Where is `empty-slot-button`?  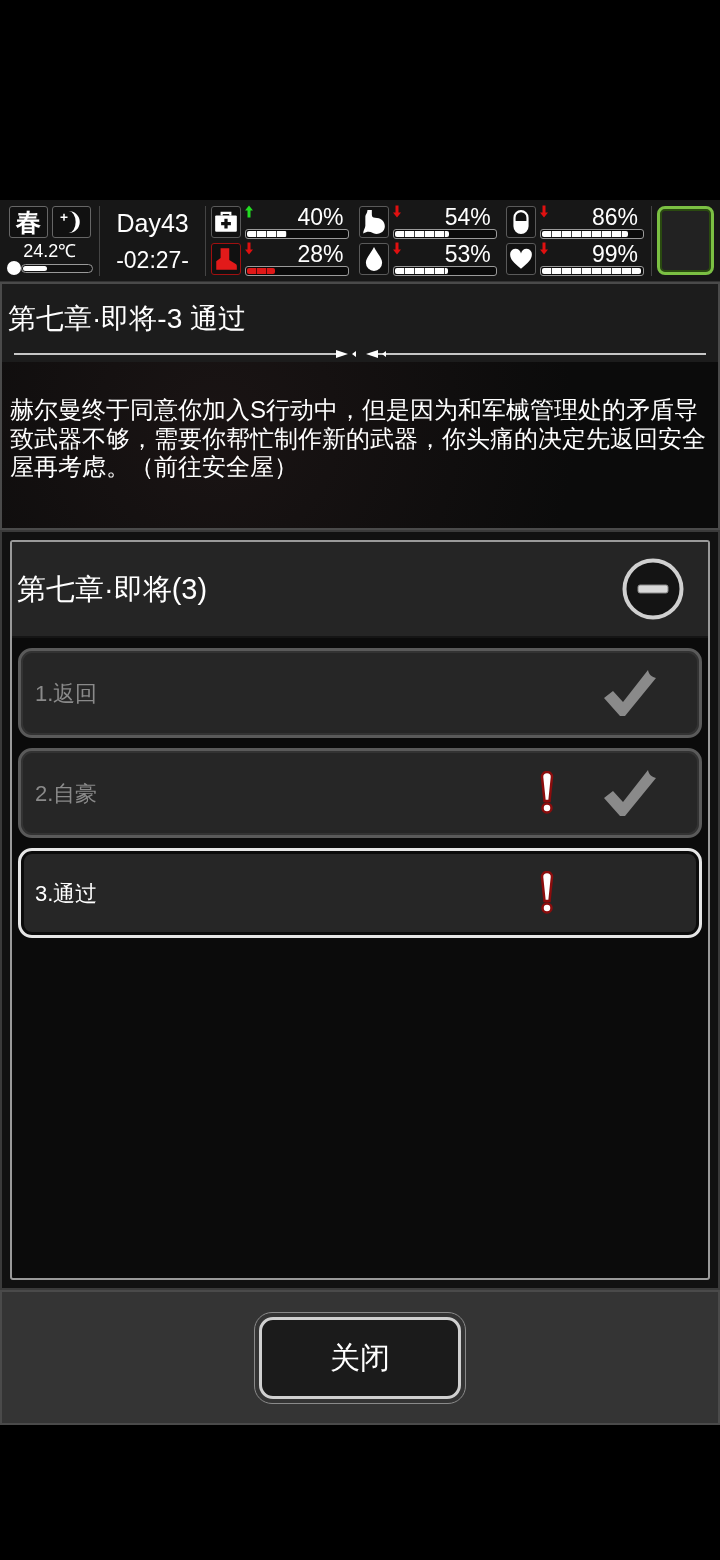 empty-slot-button is located at coordinates (685, 240).